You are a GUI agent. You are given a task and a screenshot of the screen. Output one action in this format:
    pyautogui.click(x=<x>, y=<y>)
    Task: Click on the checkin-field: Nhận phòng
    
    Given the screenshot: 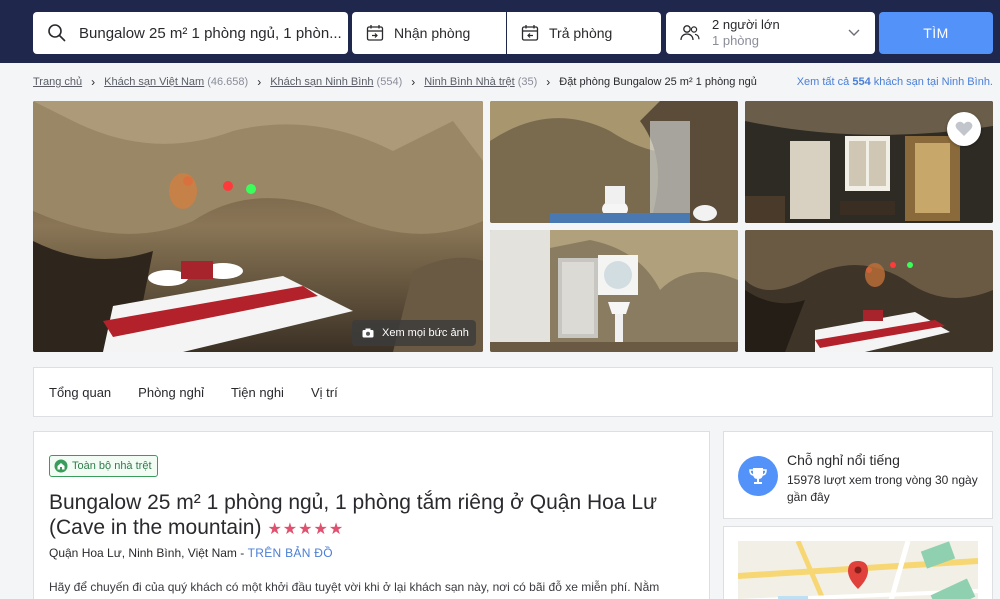 What is the action you would take?
    pyautogui.click(x=429, y=33)
    